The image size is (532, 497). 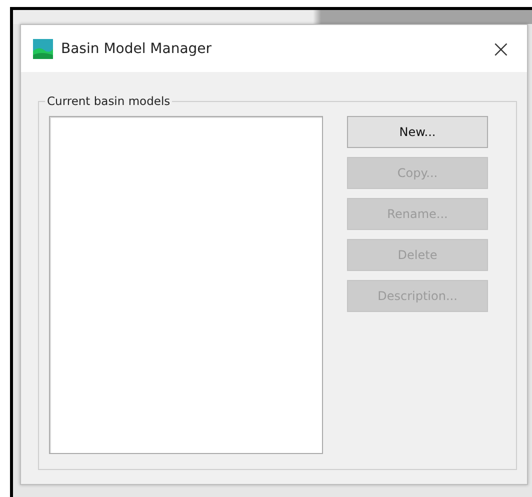 What do you see at coordinates (500, 48) in the screenshot?
I see `close-button: ×` at bounding box center [500, 48].